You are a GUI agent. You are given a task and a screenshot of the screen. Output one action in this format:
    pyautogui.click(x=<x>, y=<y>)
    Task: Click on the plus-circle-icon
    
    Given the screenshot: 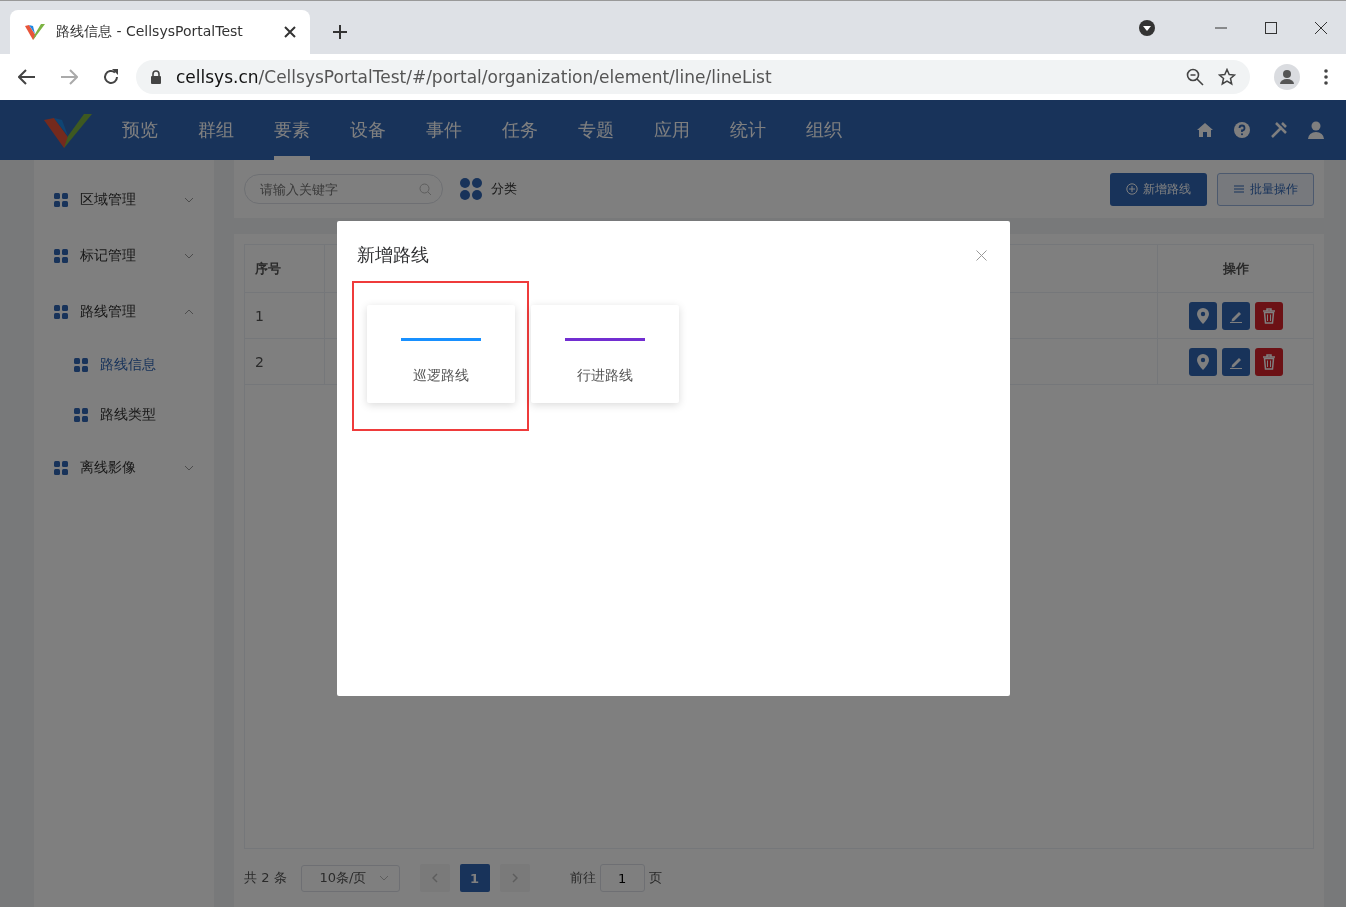 What is the action you would take?
    pyautogui.click(x=1132, y=189)
    